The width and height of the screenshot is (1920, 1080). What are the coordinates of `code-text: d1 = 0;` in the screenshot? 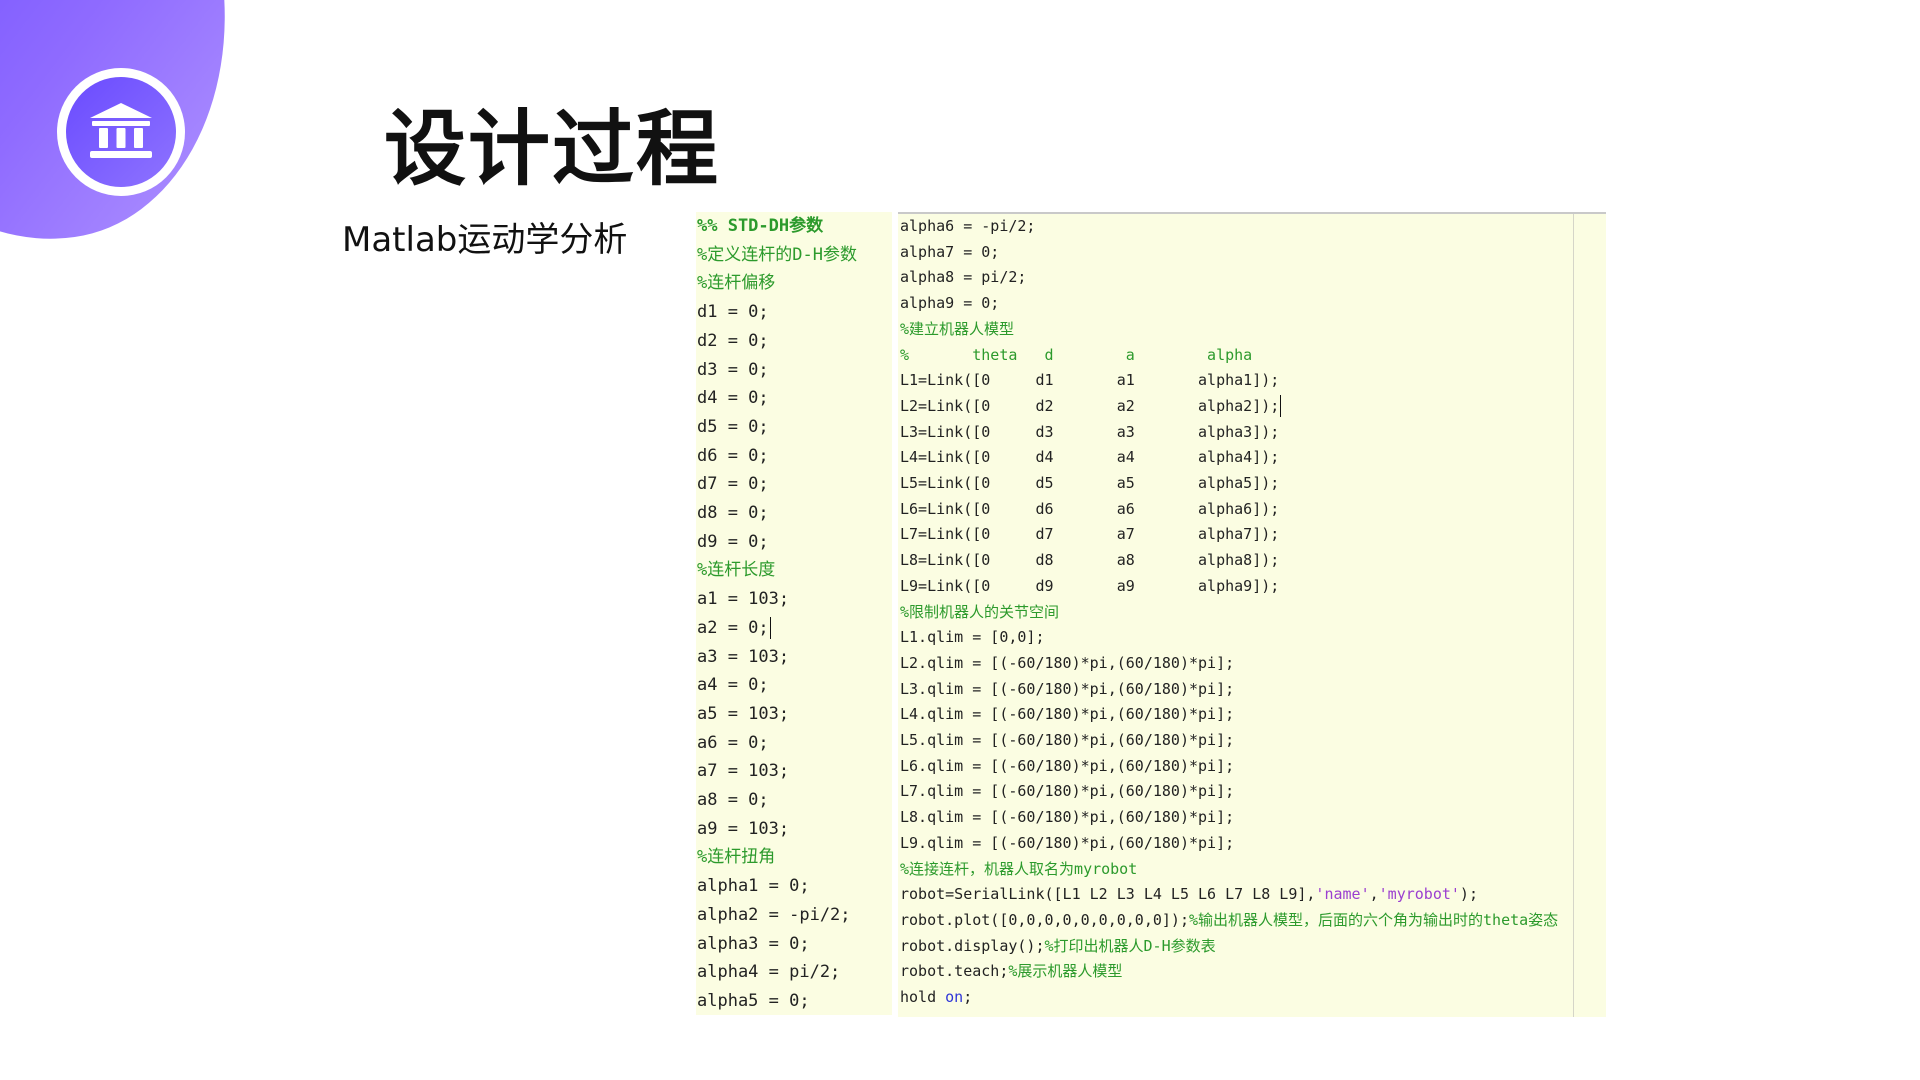 It's located at (733, 312).